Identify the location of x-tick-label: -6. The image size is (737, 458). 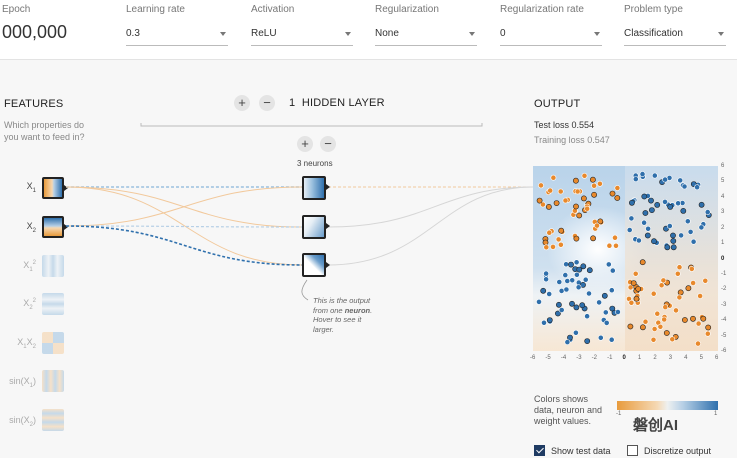
(533, 358).